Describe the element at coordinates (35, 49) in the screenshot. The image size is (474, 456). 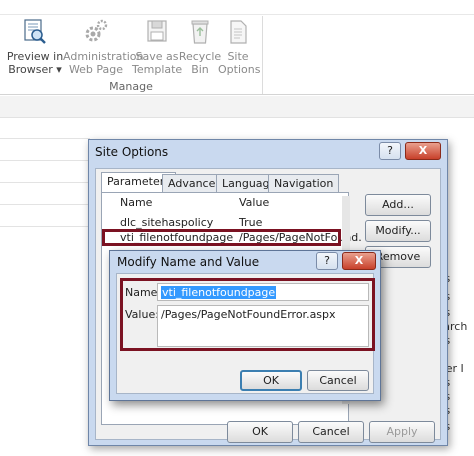
I see `preview-in-browser-button: Preview in Browser ▾` at that location.